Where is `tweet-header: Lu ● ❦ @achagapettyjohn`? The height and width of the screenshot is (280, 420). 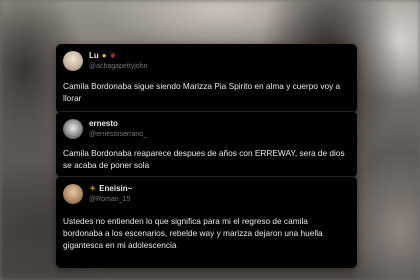
tweet-header: Lu ● ❦ @achagapettyjohn is located at coordinates (105, 61).